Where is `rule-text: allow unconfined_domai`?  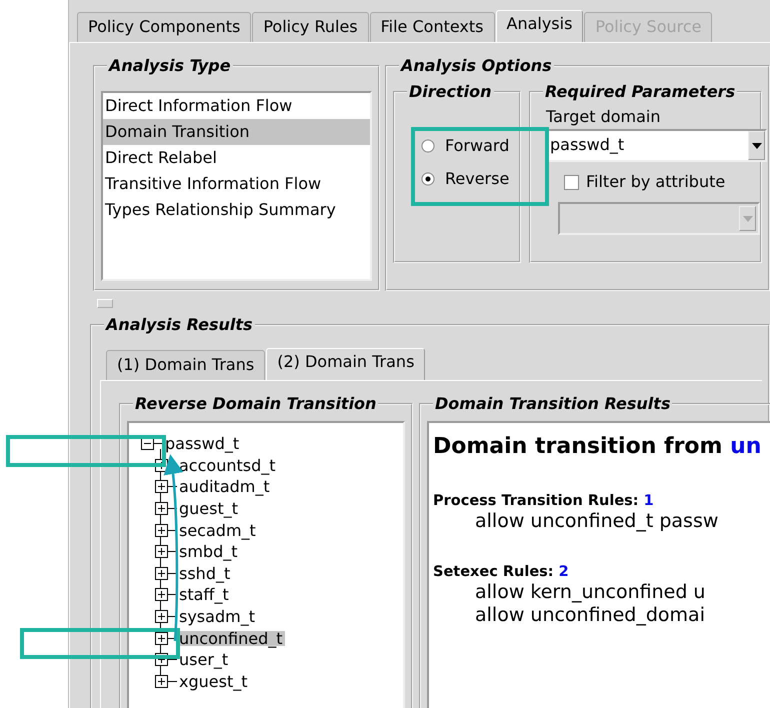
rule-text: allow unconfined_domai is located at coordinates (590, 615).